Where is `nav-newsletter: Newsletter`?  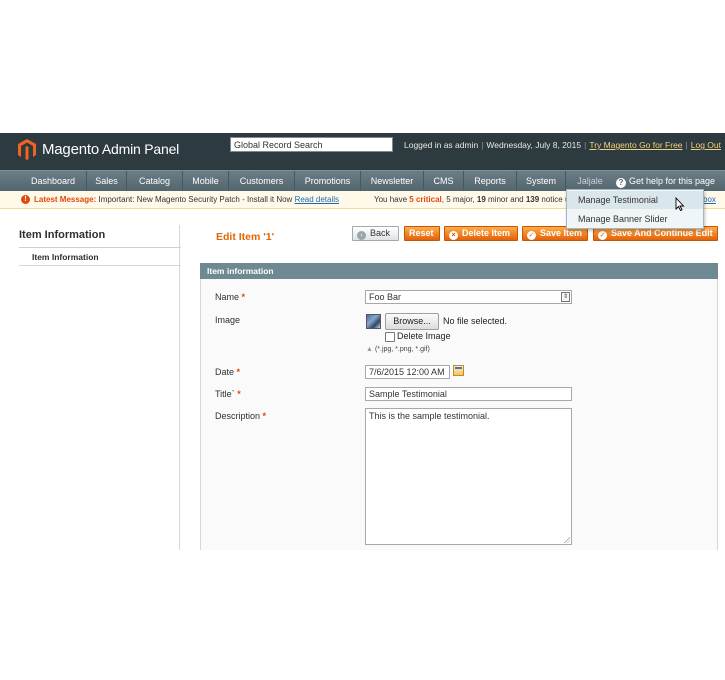 nav-newsletter: Newsletter is located at coordinates (392, 181).